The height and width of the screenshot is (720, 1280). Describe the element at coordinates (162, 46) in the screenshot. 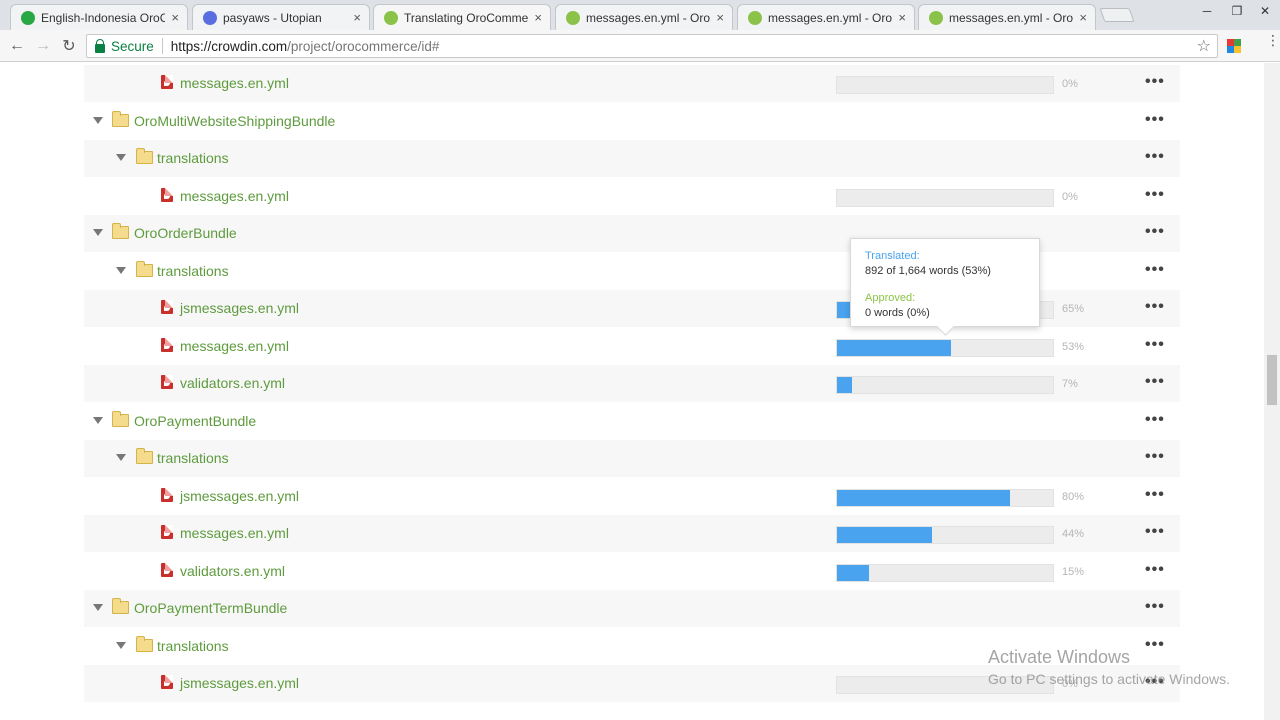

I see `address-separator` at that location.